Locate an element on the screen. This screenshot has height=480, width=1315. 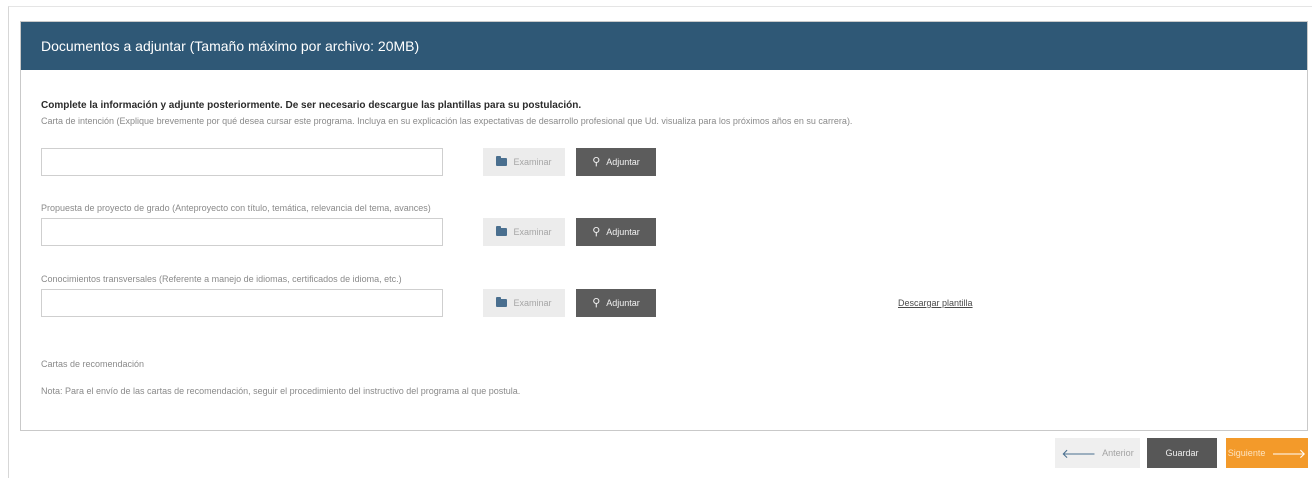
attach-button-propuesta-proyecto: ⚲ Adjuntar is located at coordinates (616, 232).